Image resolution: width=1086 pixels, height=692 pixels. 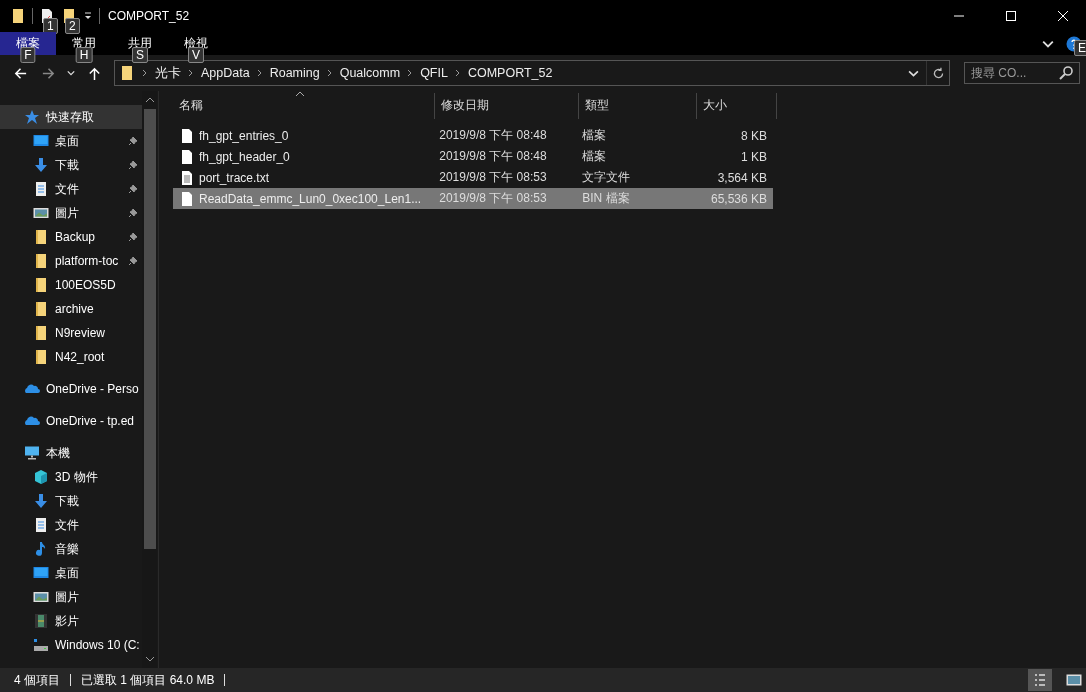 What do you see at coordinates (304, 106) in the screenshot?
I see `column-header: 名稱` at bounding box center [304, 106].